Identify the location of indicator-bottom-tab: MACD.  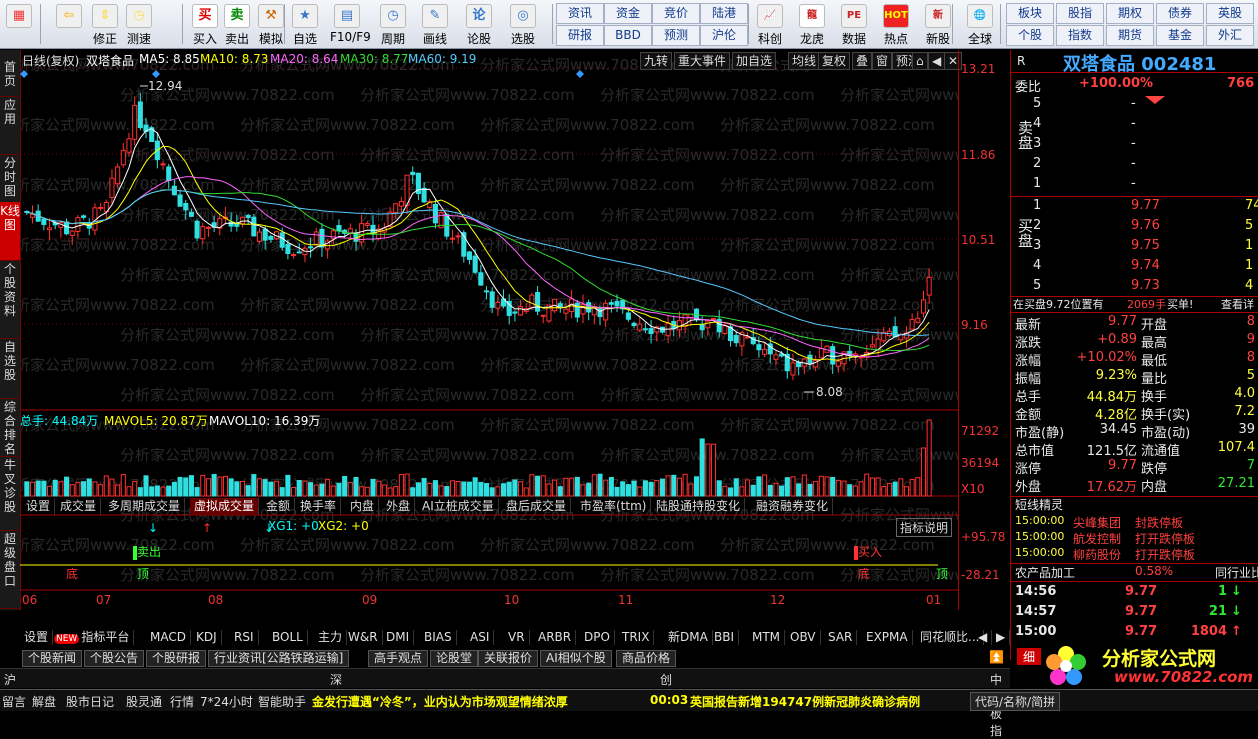
(168, 637).